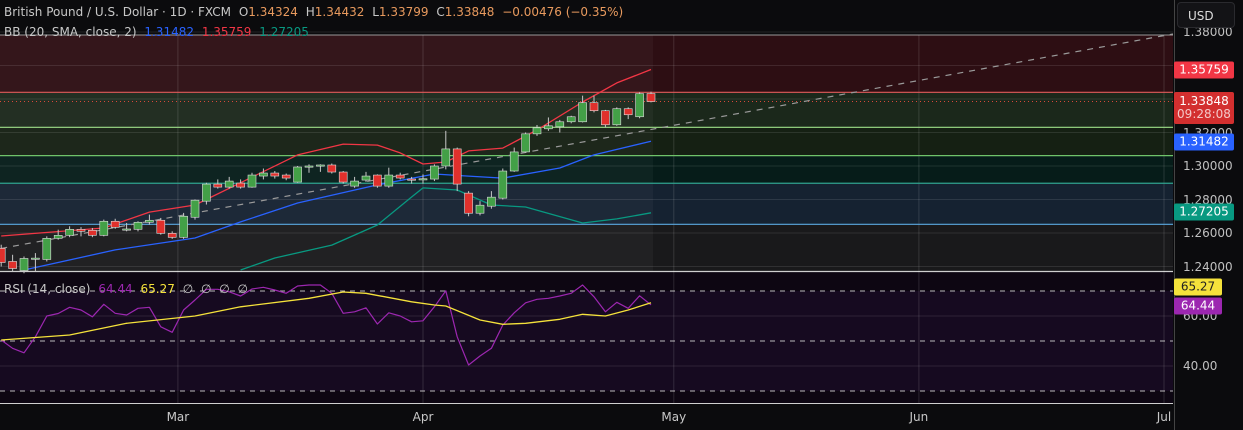 Image resolution: width=1243 pixels, height=430 pixels. Describe the element at coordinates (1164, 417) in the screenshot. I see `time-tick-label: Jul` at that location.